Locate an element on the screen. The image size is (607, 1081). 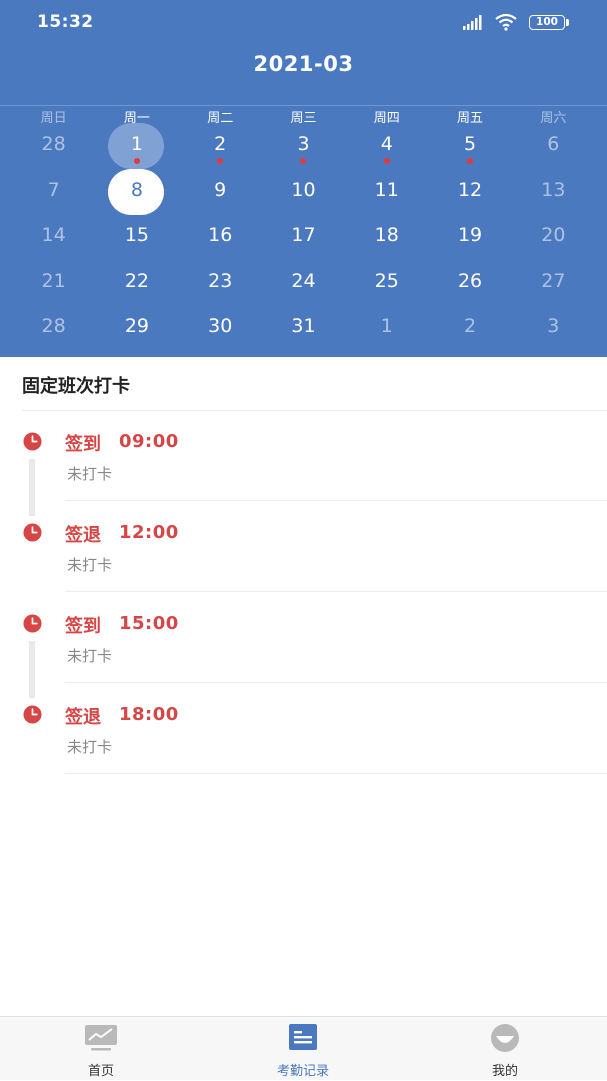
calendar-day: 19 is located at coordinates (469, 237).